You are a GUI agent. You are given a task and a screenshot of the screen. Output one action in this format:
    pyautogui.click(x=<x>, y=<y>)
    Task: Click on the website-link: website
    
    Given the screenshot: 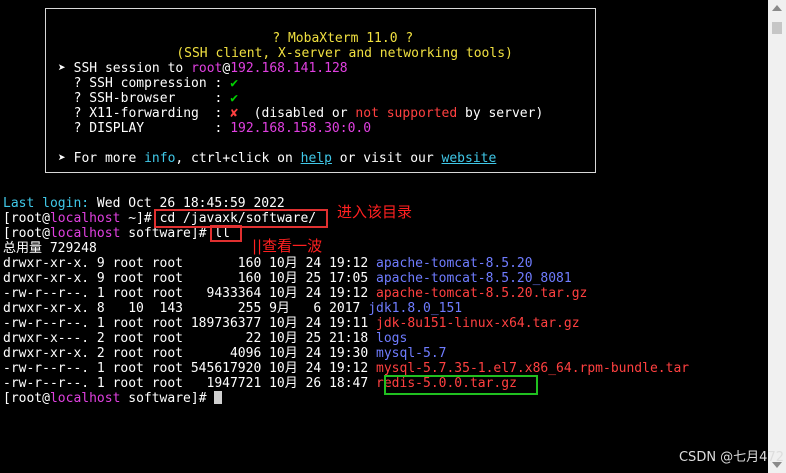 What is the action you would take?
    pyautogui.click(x=469, y=158)
    